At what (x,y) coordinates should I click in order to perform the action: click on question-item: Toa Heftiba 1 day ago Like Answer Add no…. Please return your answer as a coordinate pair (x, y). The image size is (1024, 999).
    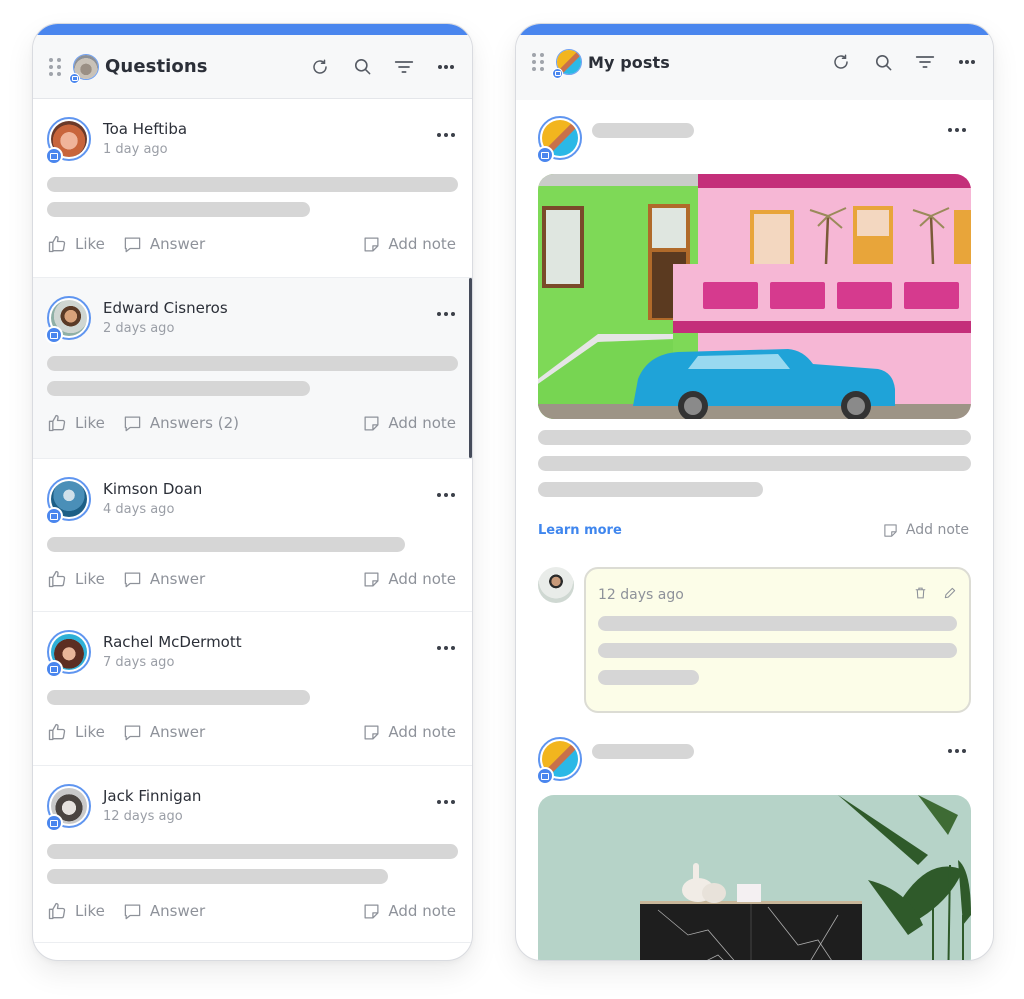
    Looking at the image, I should click on (252, 188).